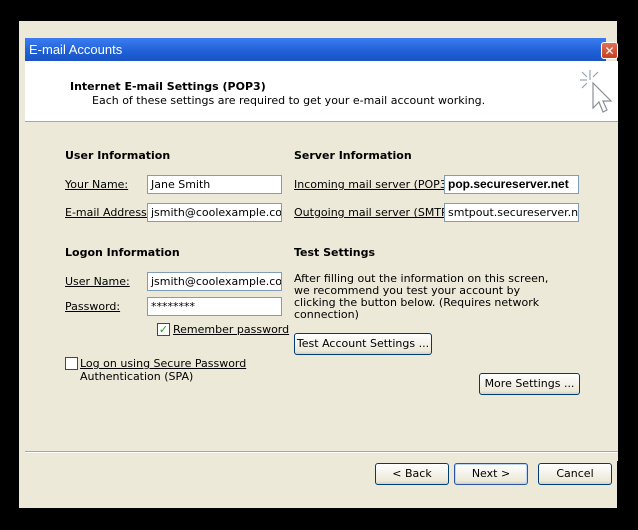 This screenshot has width=638, height=530. I want to click on server-info-heading: Server Information, so click(353, 155).